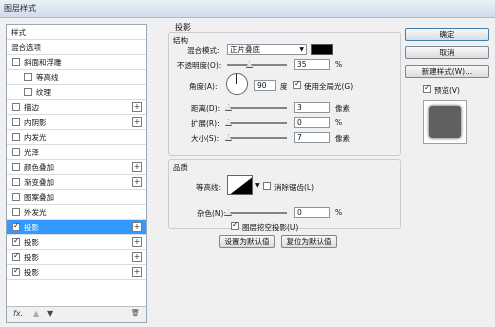  I want to click on sidebar-item: 渐变叠加 +, so click(76, 182).